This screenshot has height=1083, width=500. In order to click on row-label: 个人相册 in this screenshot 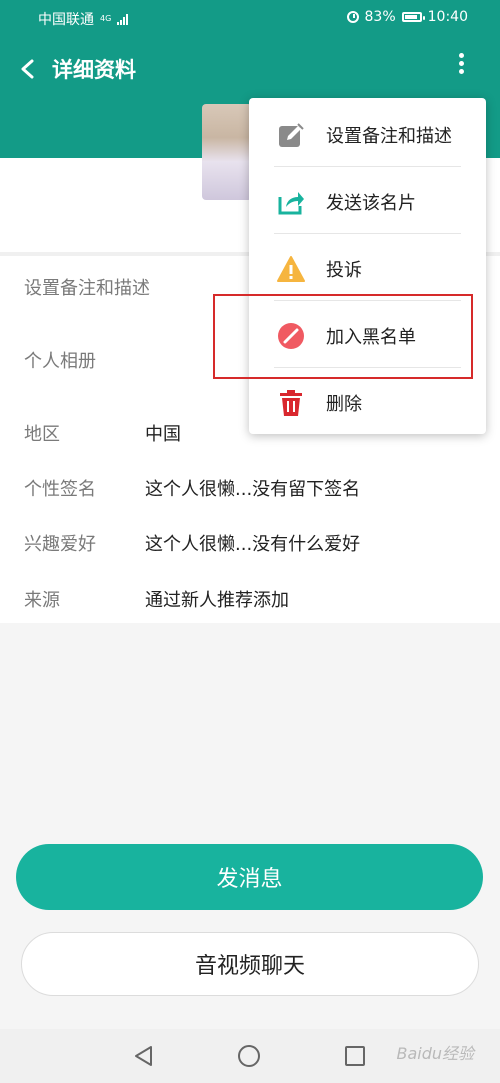, I will do `click(60, 361)`.